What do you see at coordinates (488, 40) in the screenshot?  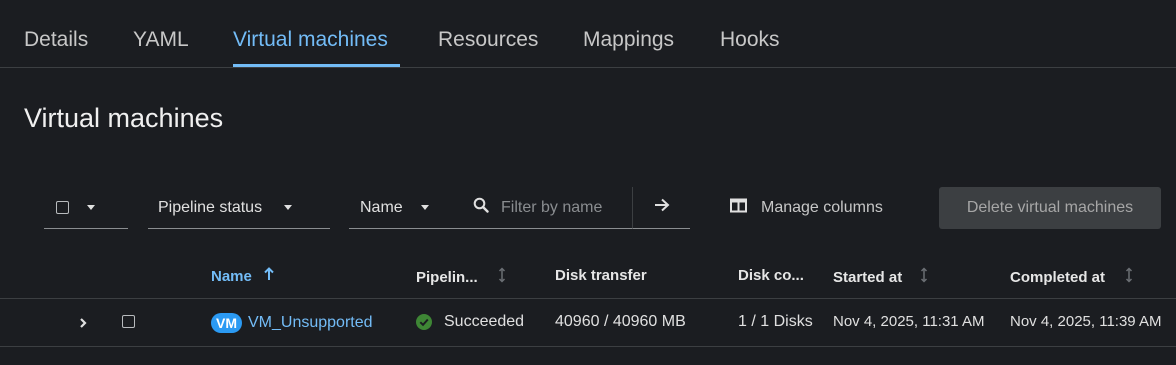 I see `tab-resources: Resources` at bounding box center [488, 40].